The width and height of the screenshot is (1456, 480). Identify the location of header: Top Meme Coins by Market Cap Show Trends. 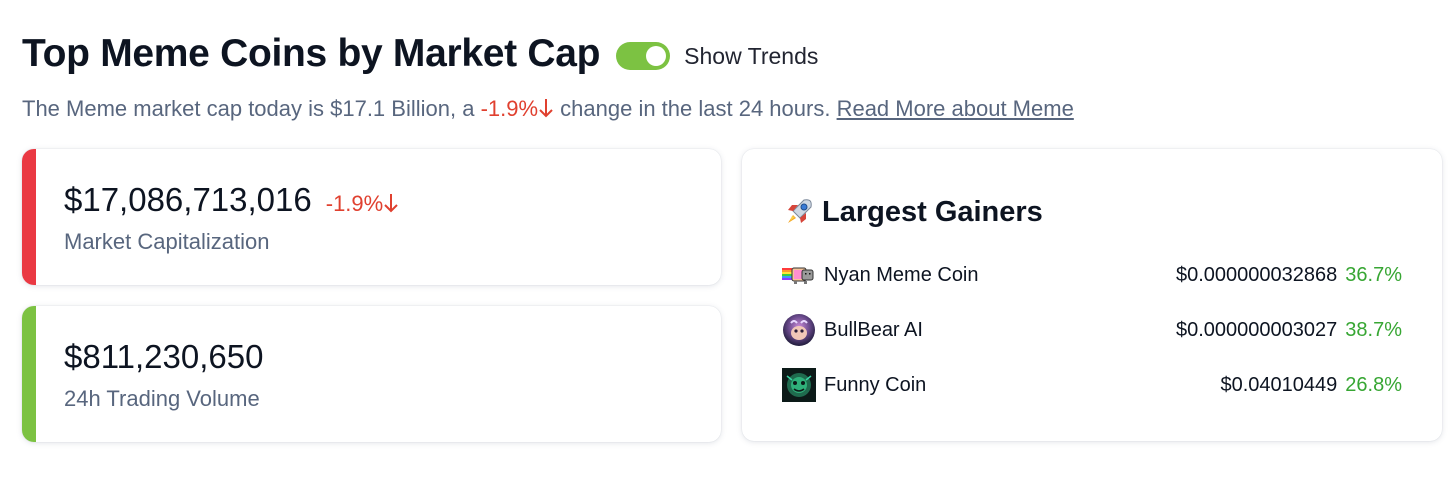
(420, 54).